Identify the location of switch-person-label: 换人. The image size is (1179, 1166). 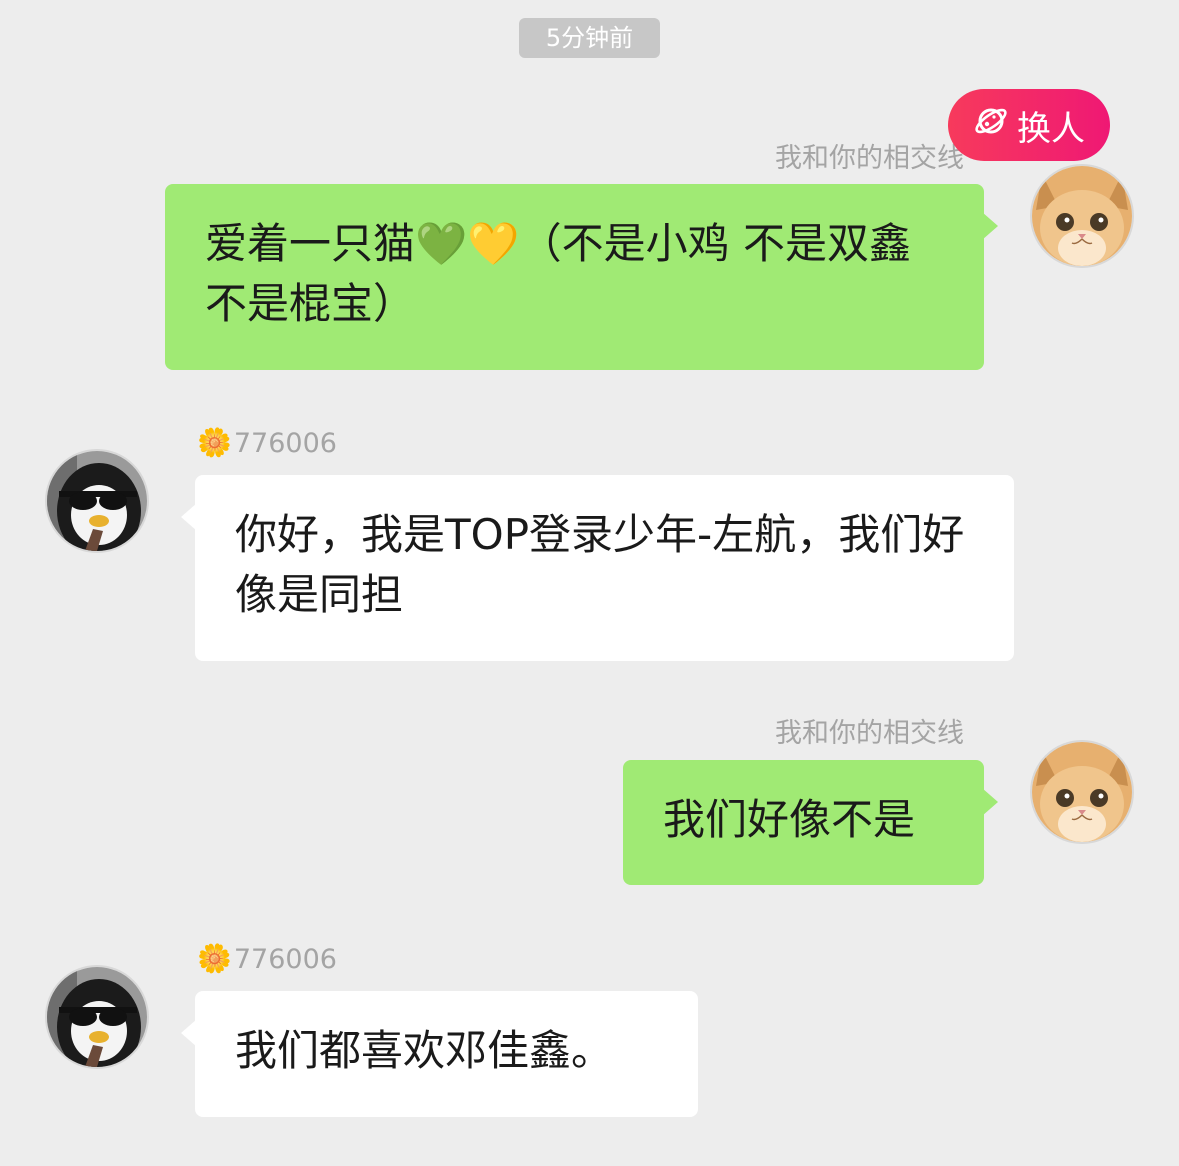
(1051, 128).